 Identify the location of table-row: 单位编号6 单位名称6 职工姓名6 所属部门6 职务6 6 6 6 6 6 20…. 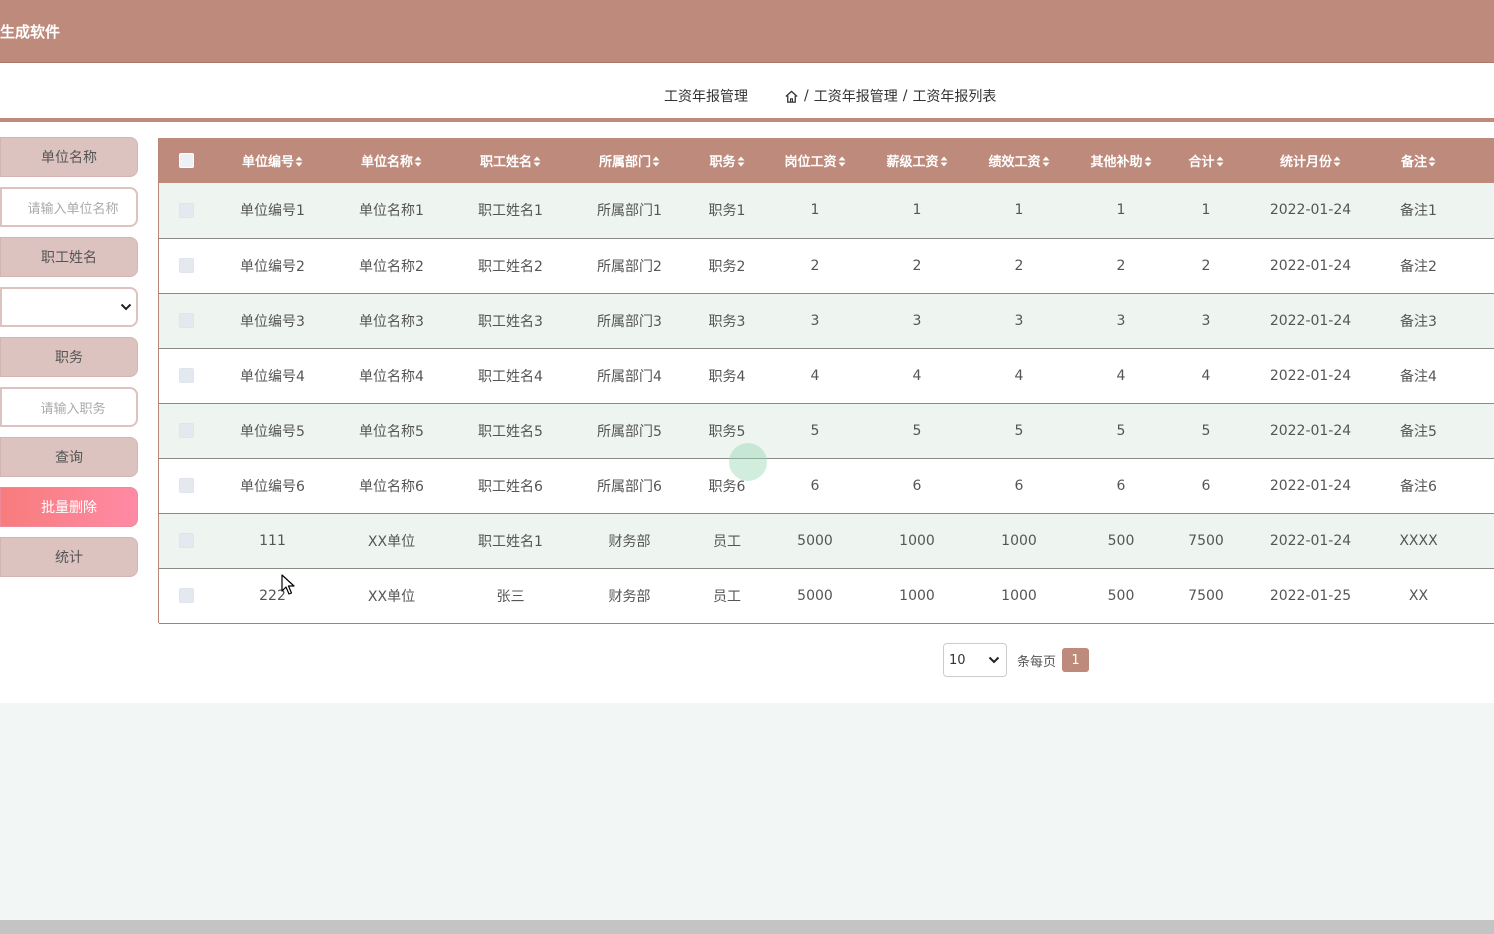
(826, 485).